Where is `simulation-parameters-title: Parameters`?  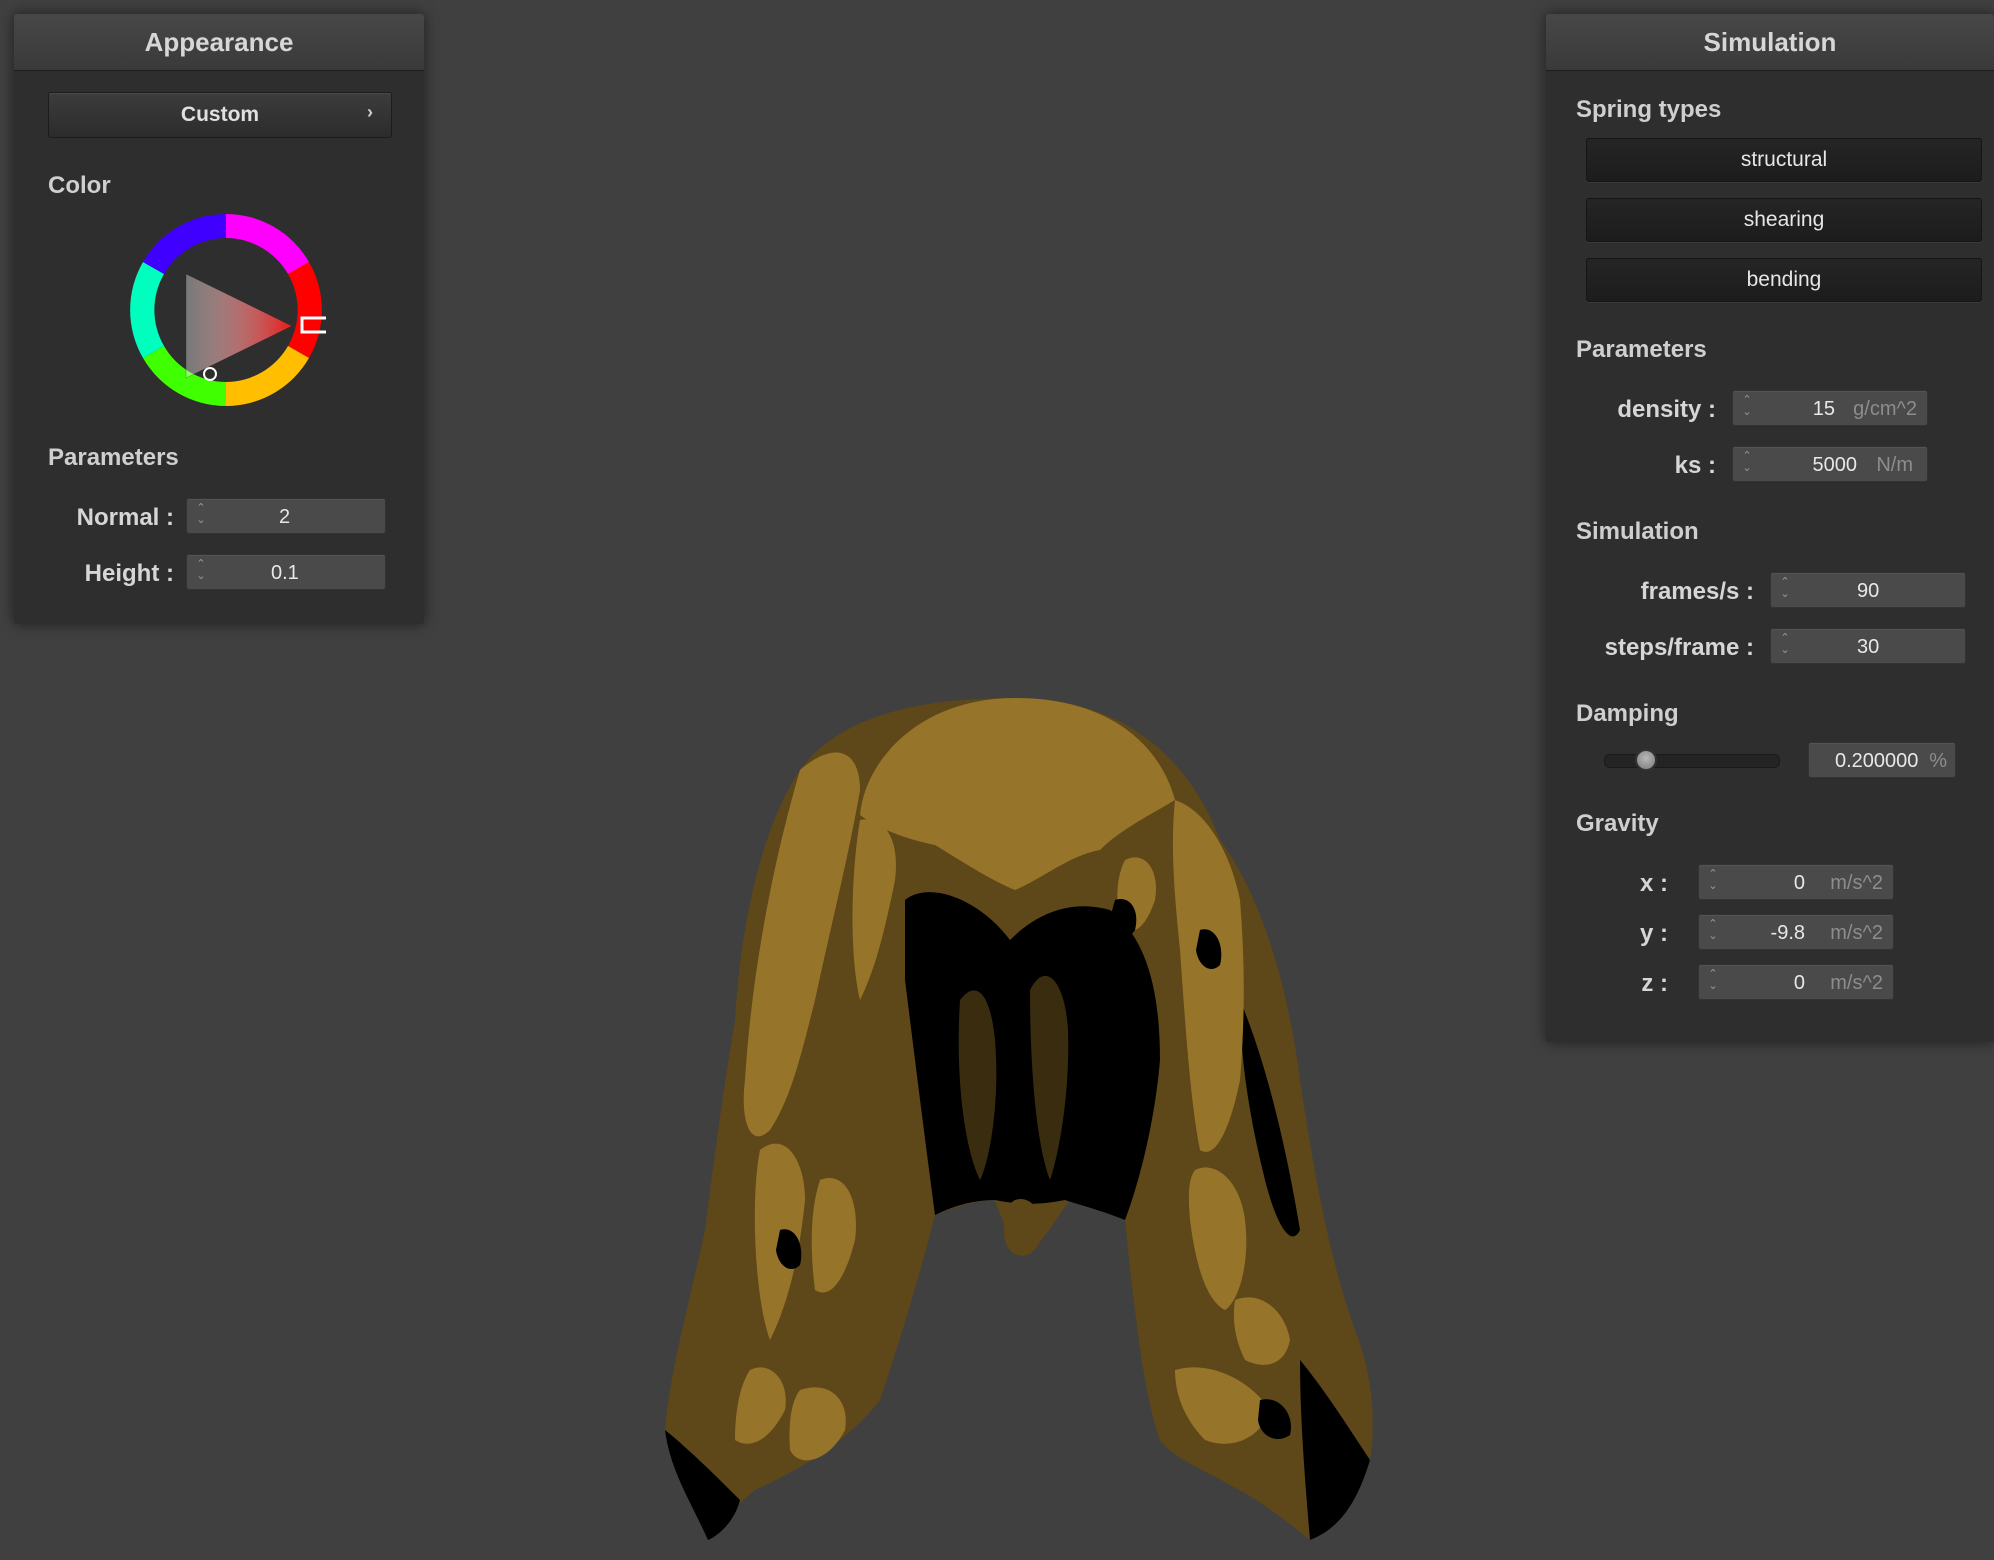 simulation-parameters-title: Parameters is located at coordinates (1641, 349).